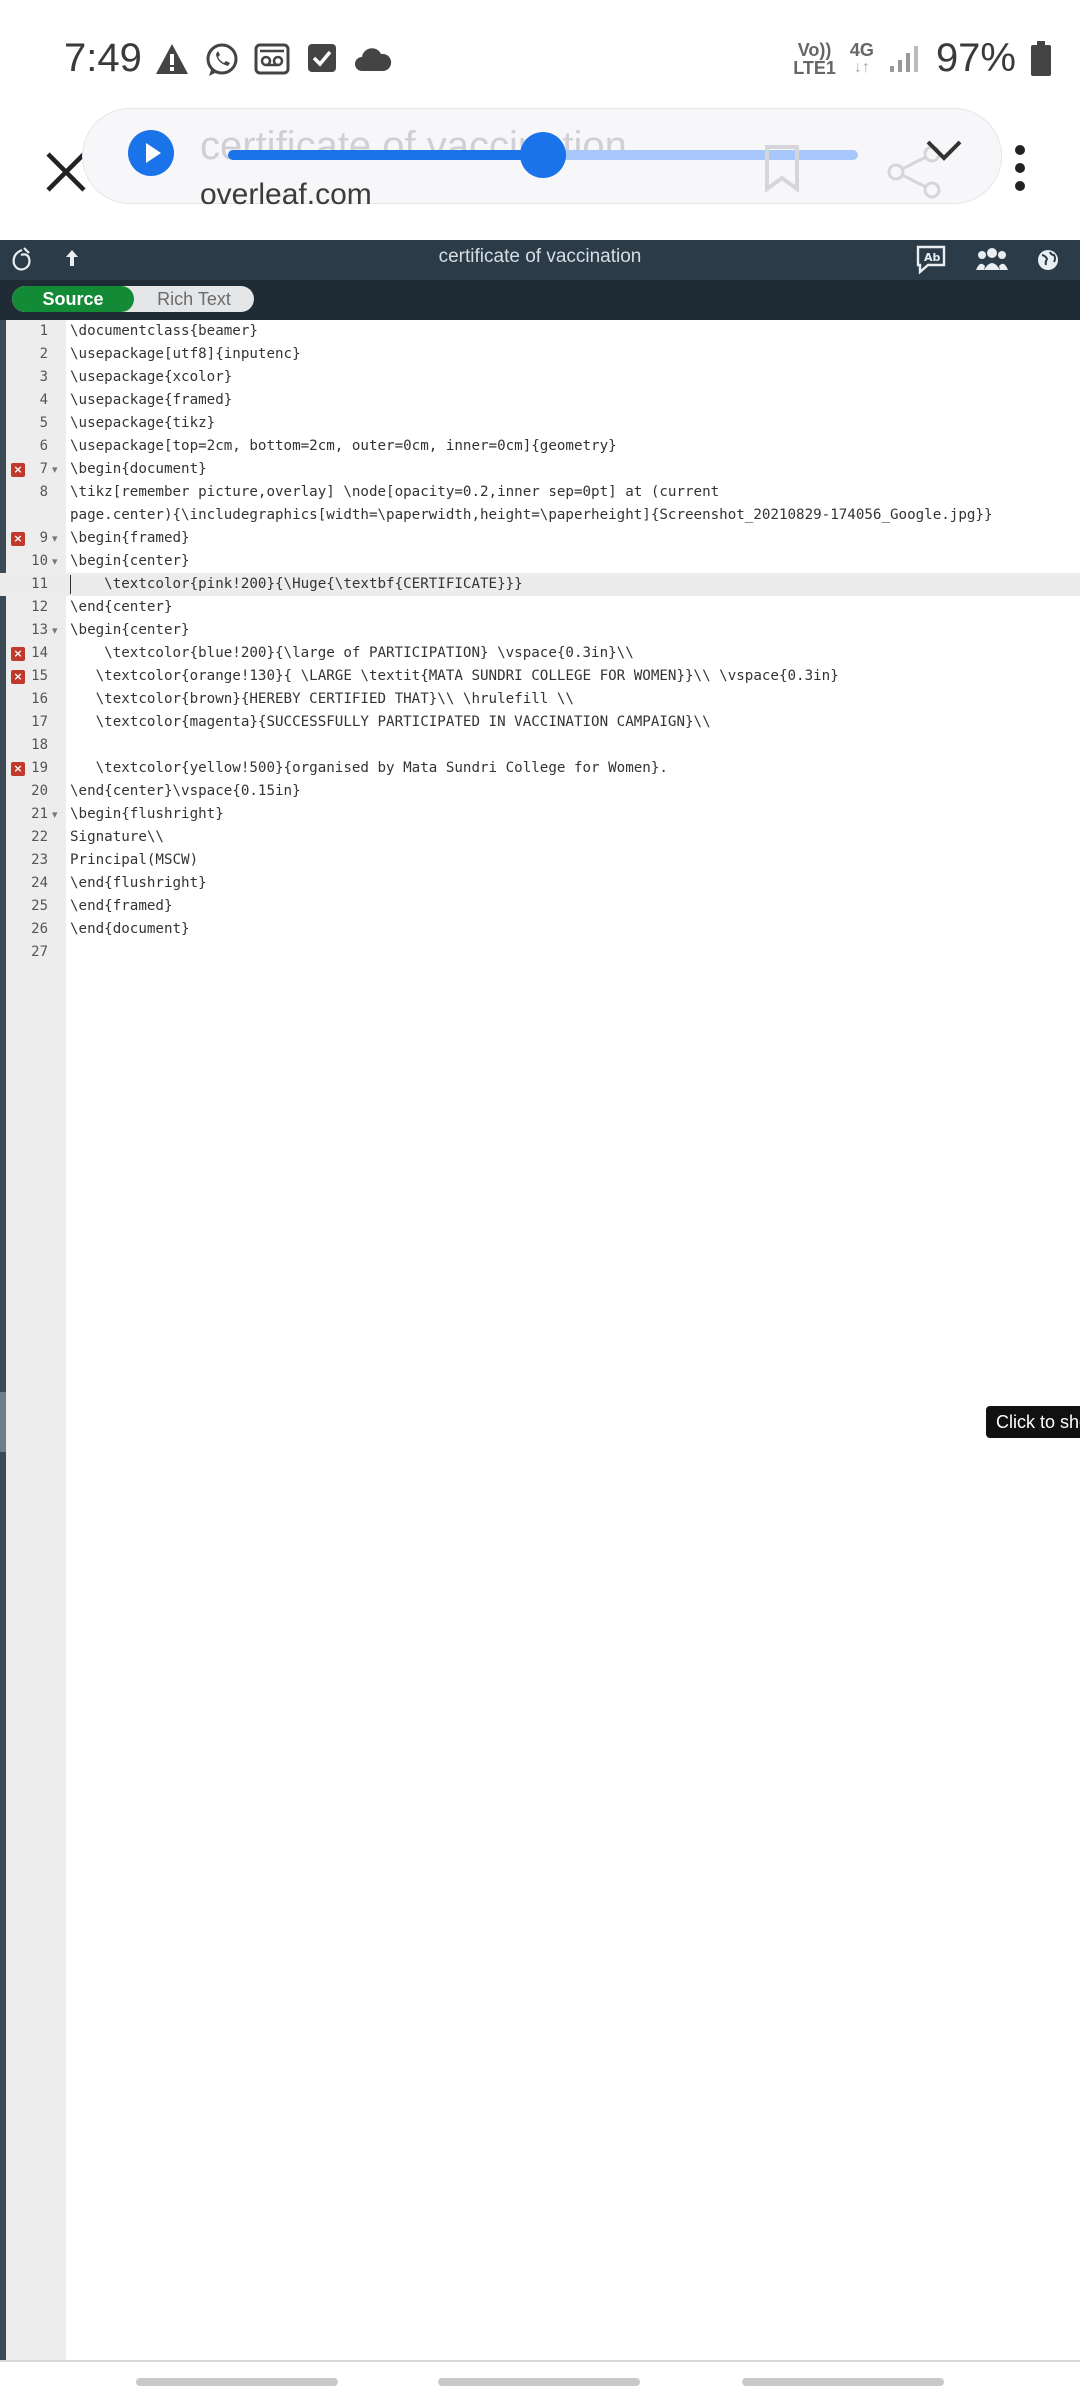 Image resolution: width=1080 pixels, height=2402 pixels. Describe the element at coordinates (39, 883) in the screenshot. I see `line-number: 24` at that location.